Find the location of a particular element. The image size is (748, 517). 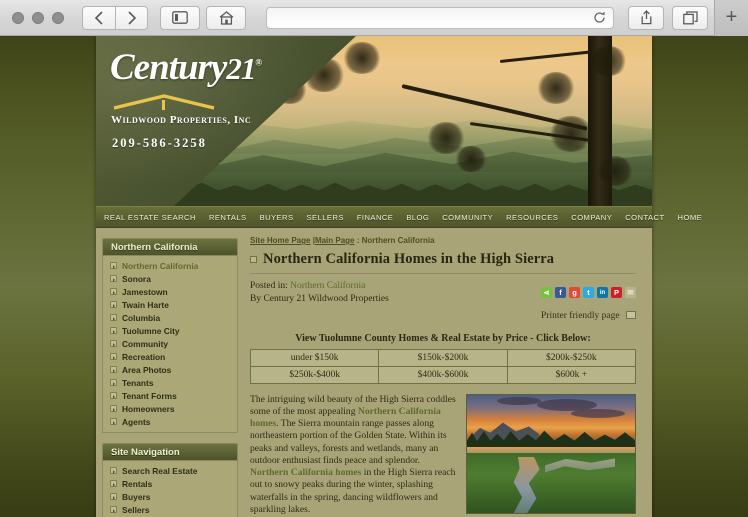

sidebar-item-community: Community is located at coordinates (170, 343).